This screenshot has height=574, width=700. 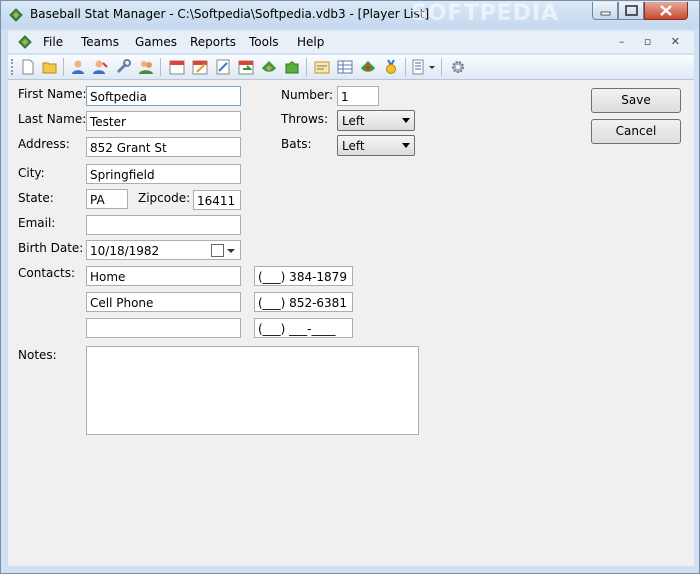 I want to click on schedule-edit-icon, so click(x=200, y=67).